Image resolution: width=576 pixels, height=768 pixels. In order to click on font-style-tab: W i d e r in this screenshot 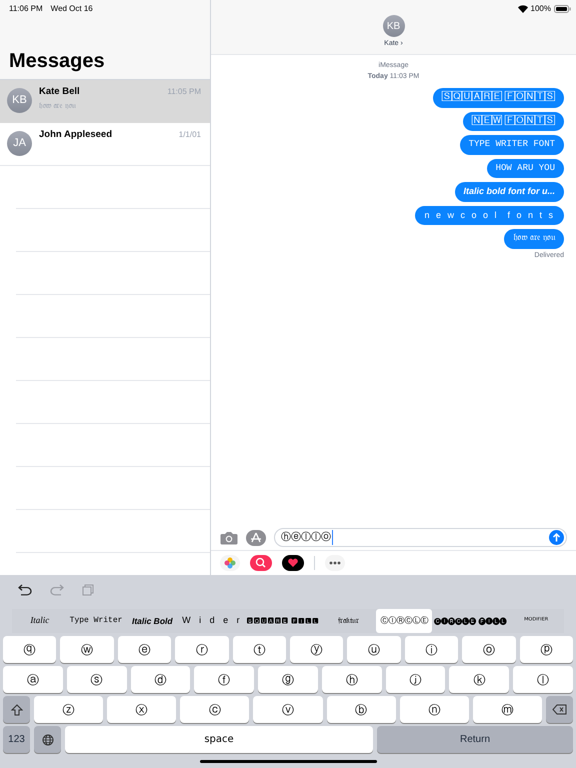, I will do `click(212, 621)`.